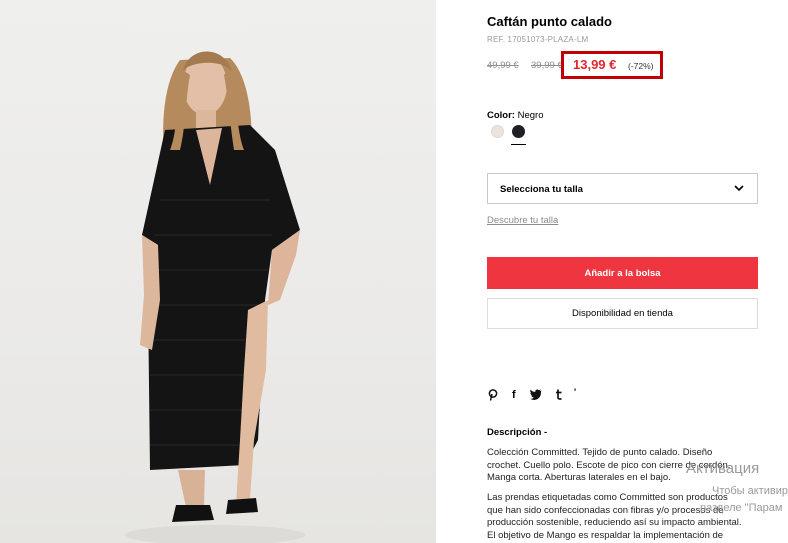  Describe the element at coordinates (622, 313) in the screenshot. I see `store-availability-button: Disponibilidad en tienda` at that location.